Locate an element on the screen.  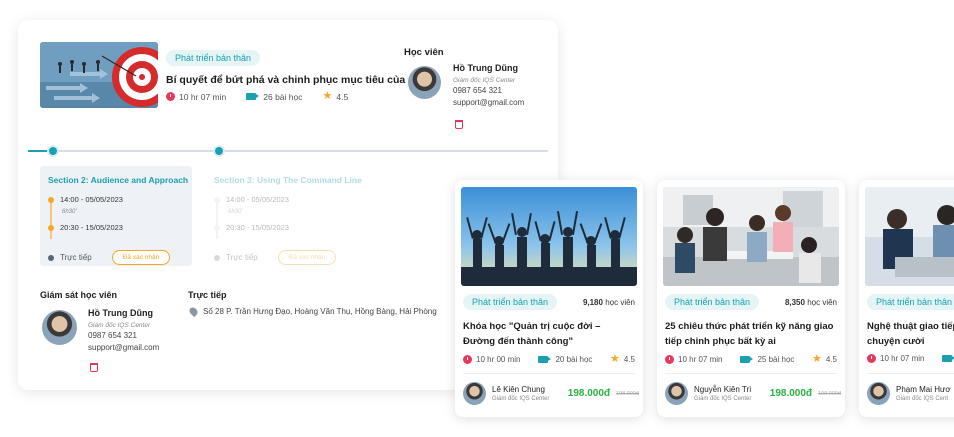
course-thumbnail-illustration is located at coordinates (99, 75).